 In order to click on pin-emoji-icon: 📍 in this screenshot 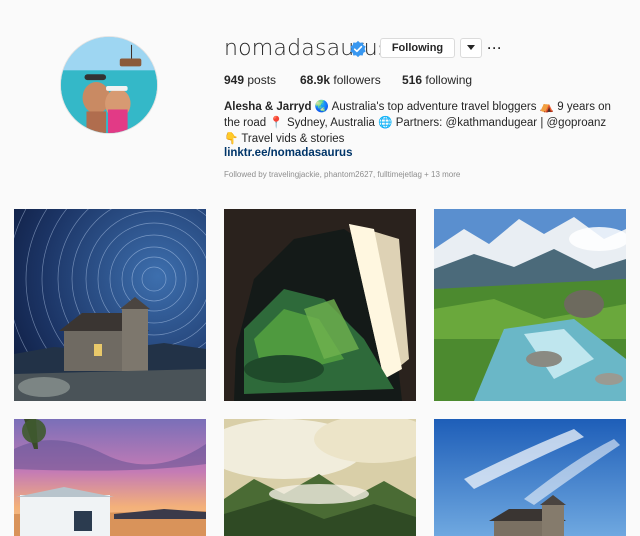, I will do `click(276, 123)`.